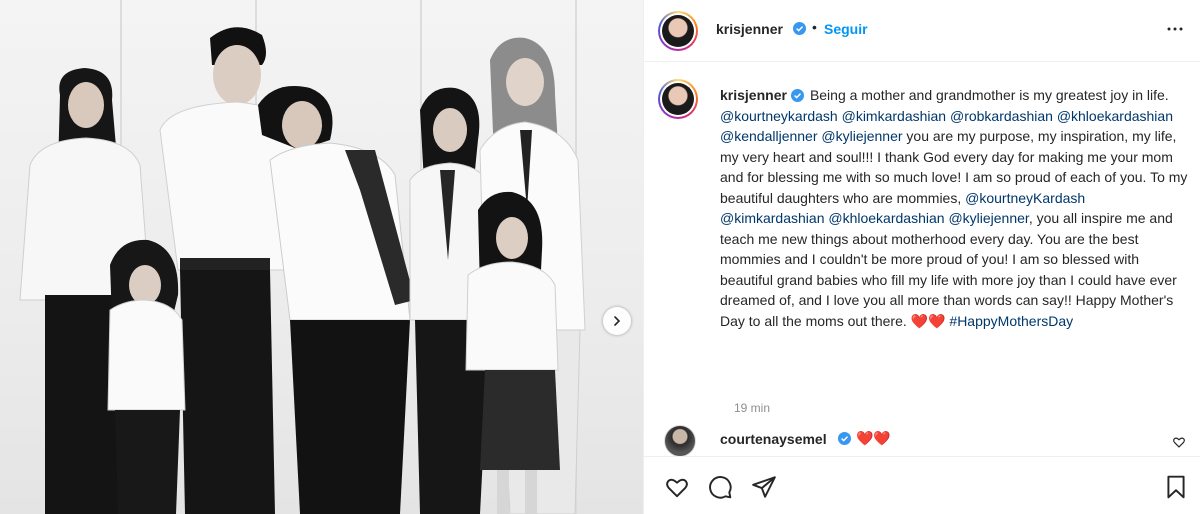 The width and height of the screenshot is (1200, 514). Describe the element at coordinates (680, 440) in the screenshot. I see `commenter-avatar` at that location.